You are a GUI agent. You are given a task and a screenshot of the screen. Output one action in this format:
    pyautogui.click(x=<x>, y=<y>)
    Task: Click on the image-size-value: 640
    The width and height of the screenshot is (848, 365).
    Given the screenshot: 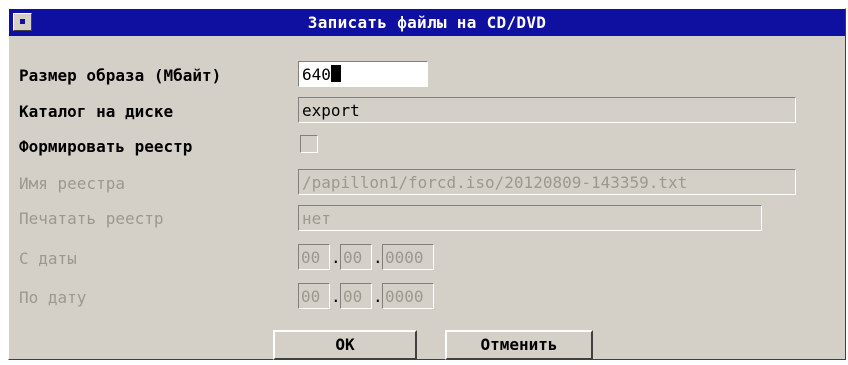 What is the action you would take?
    pyautogui.click(x=316, y=74)
    